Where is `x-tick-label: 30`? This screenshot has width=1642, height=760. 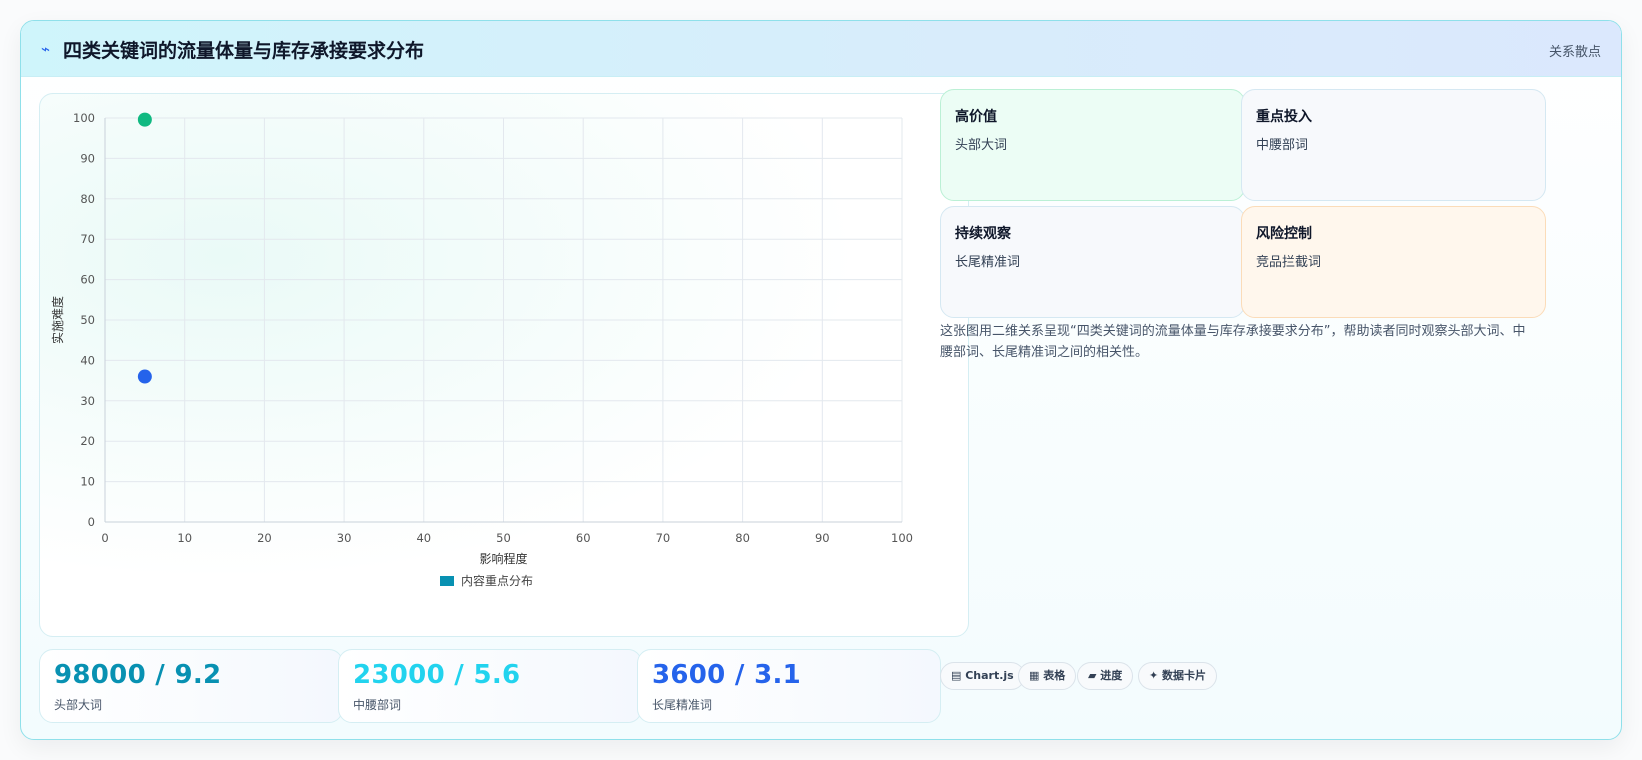 x-tick-label: 30 is located at coordinates (344, 538).